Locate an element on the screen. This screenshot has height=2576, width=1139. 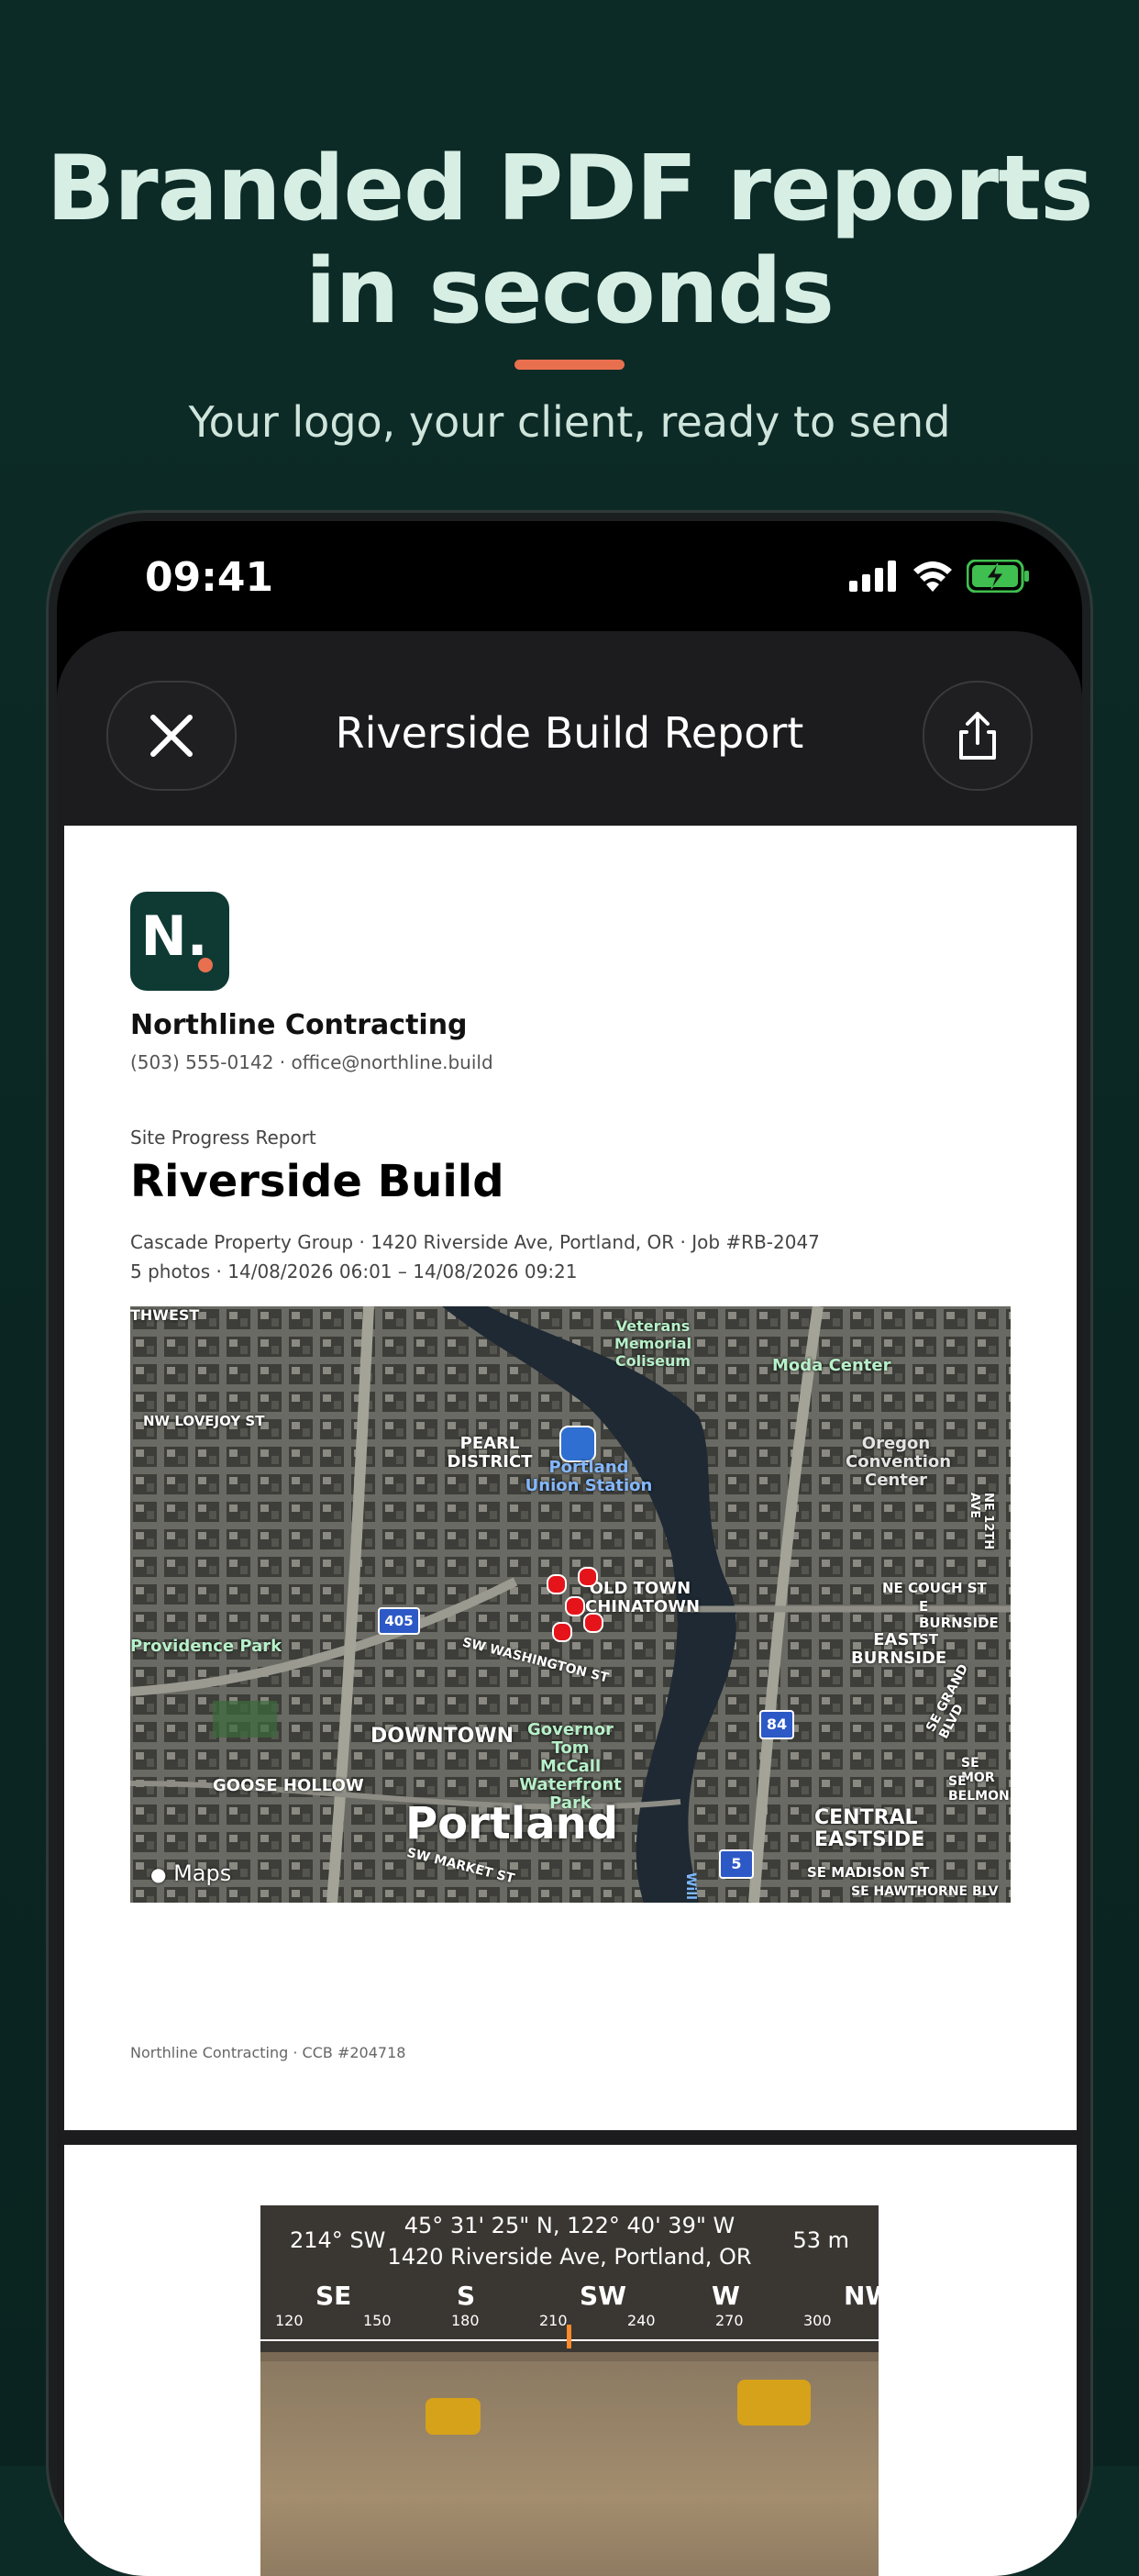
map-label-pearl: PEARL DISTRICT is located at coordinates (490, 1453).